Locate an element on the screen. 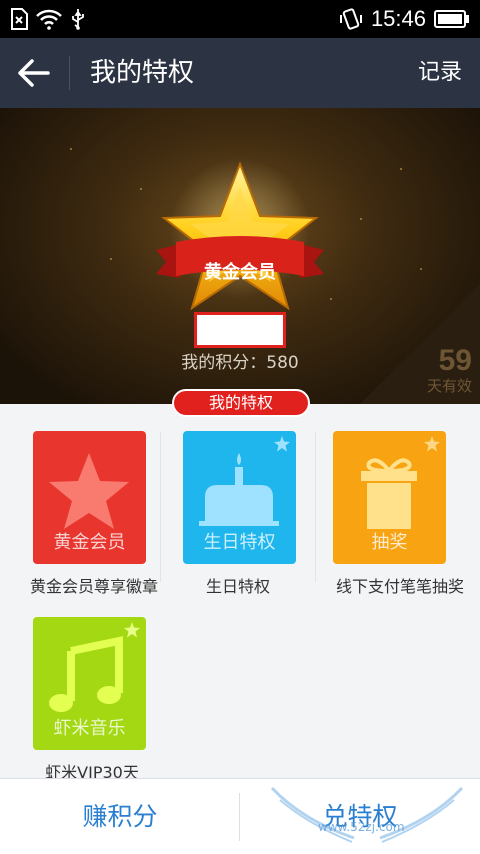 This screenshot has width=480, height=854. gold-star-badge-icon is located at coordinates (240, 234).